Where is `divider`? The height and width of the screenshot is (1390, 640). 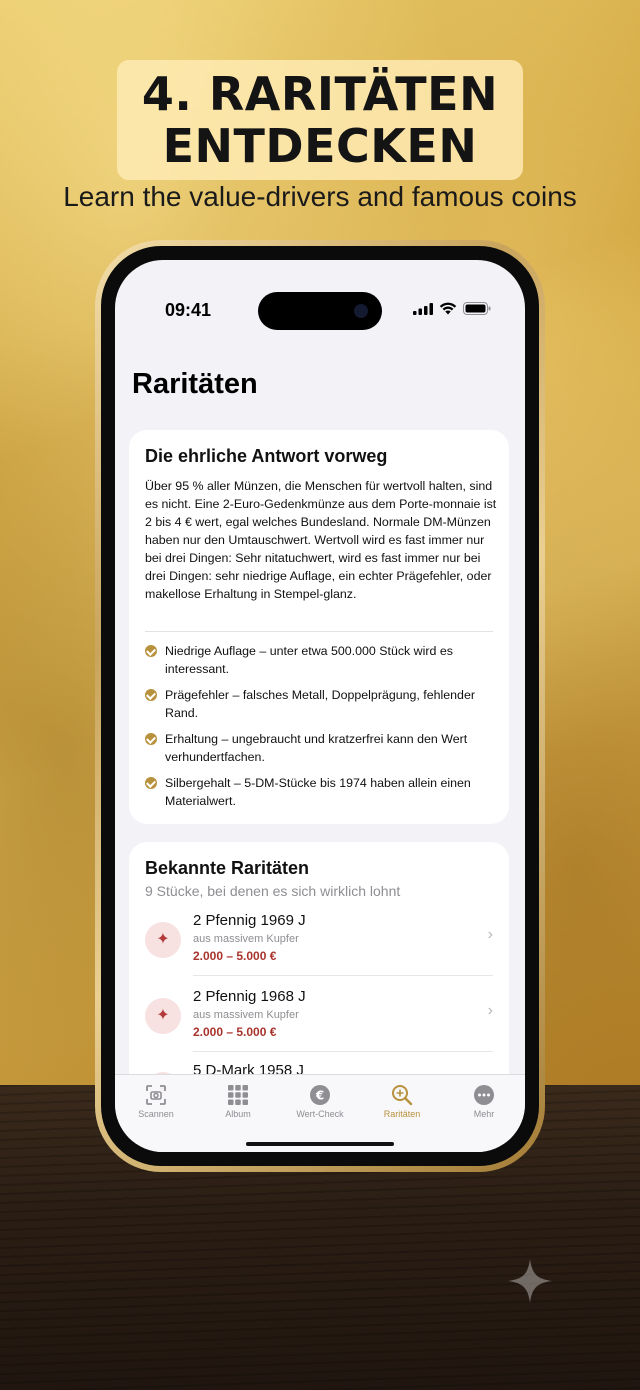
divider is located at coordinates (319, 631).